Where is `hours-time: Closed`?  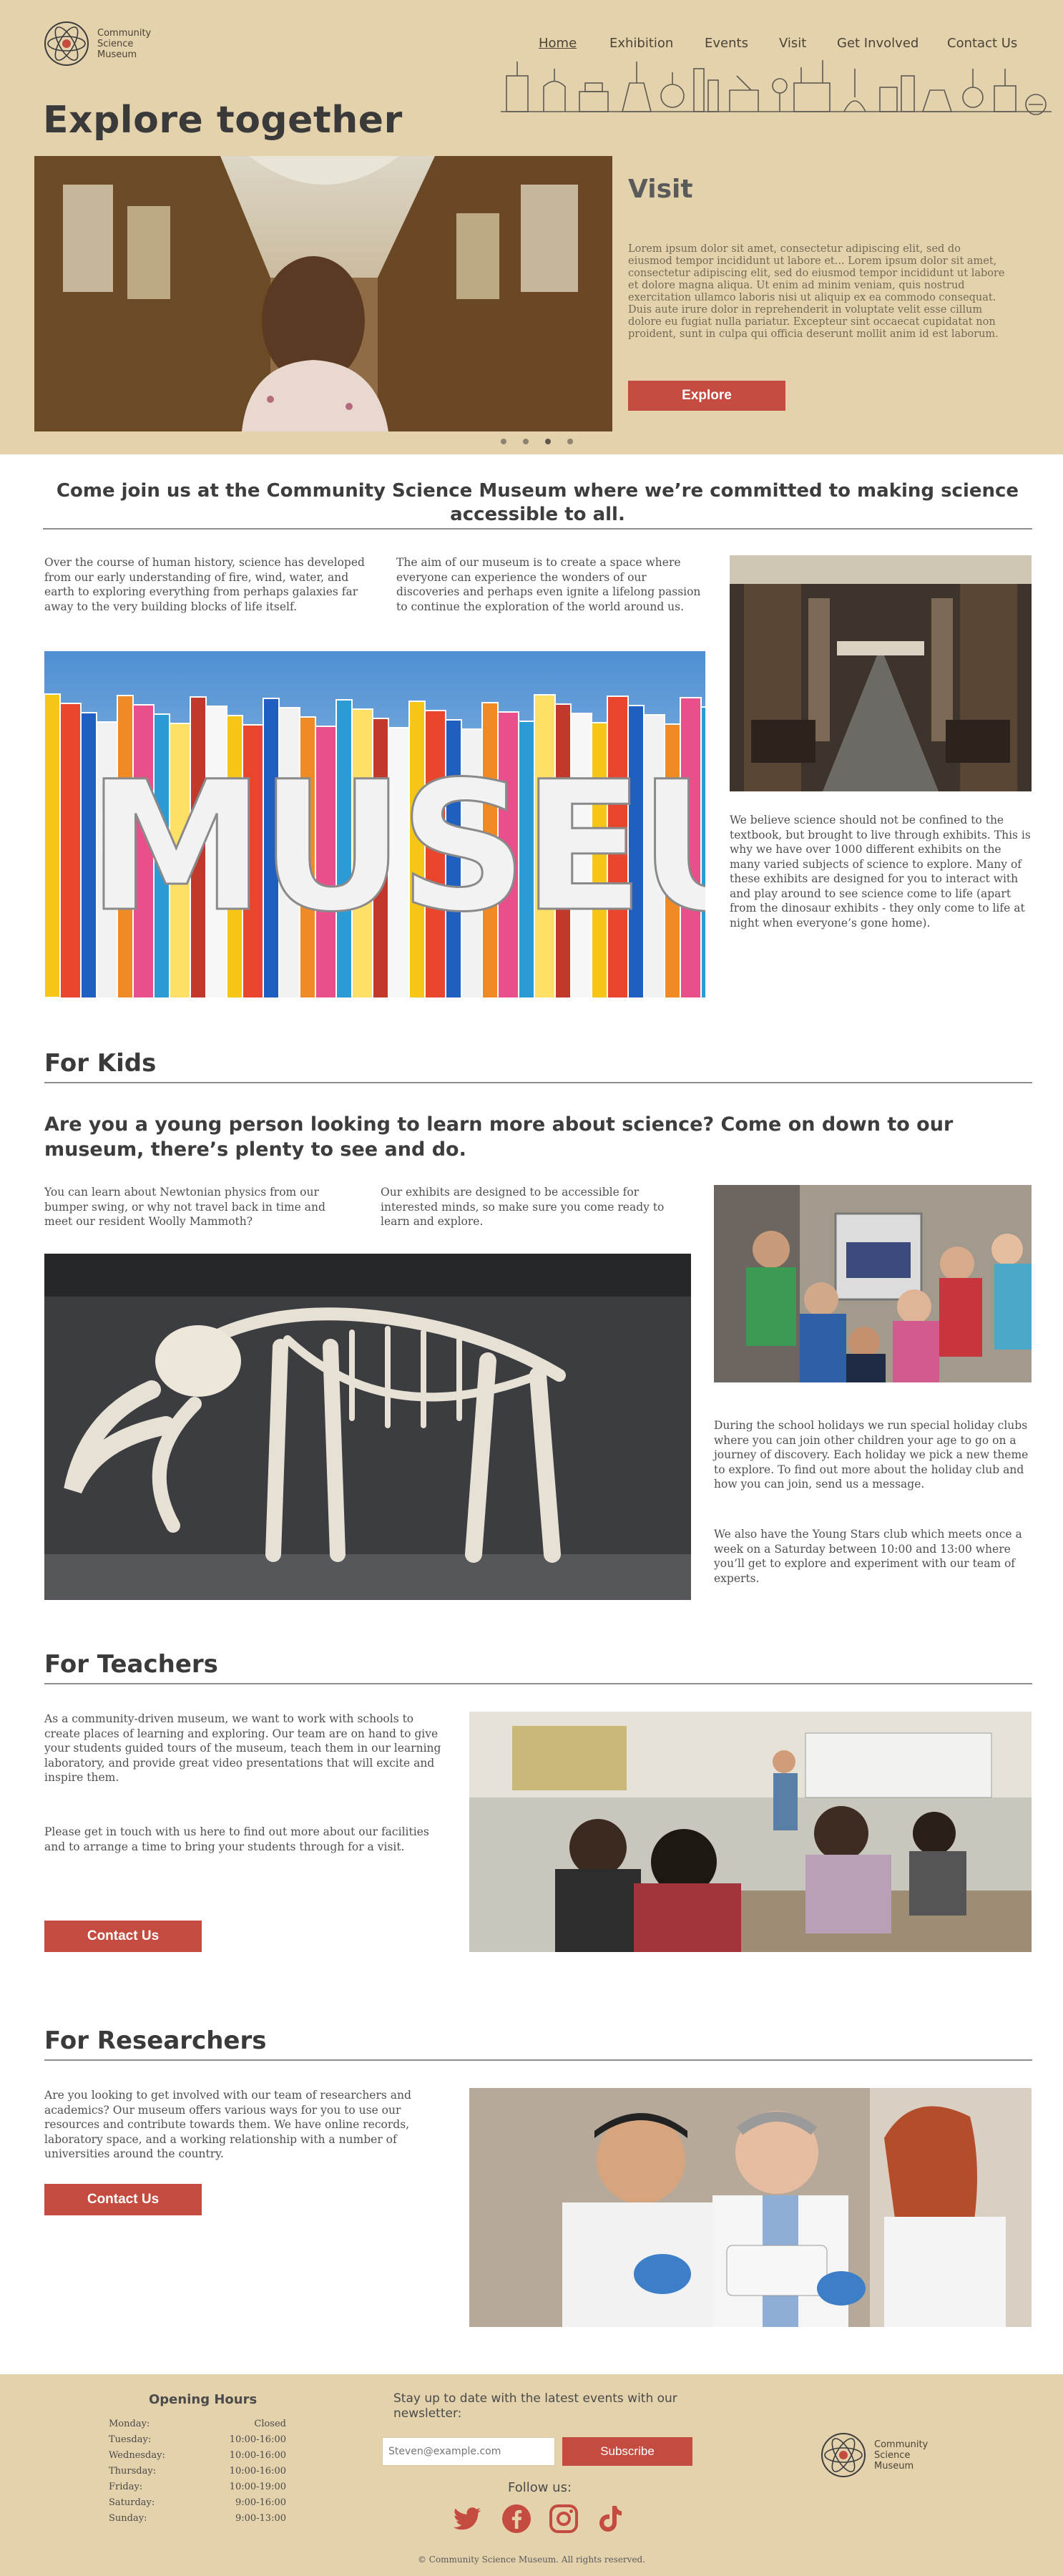 hours-time: Closed is located at coordinates (270, 2424).